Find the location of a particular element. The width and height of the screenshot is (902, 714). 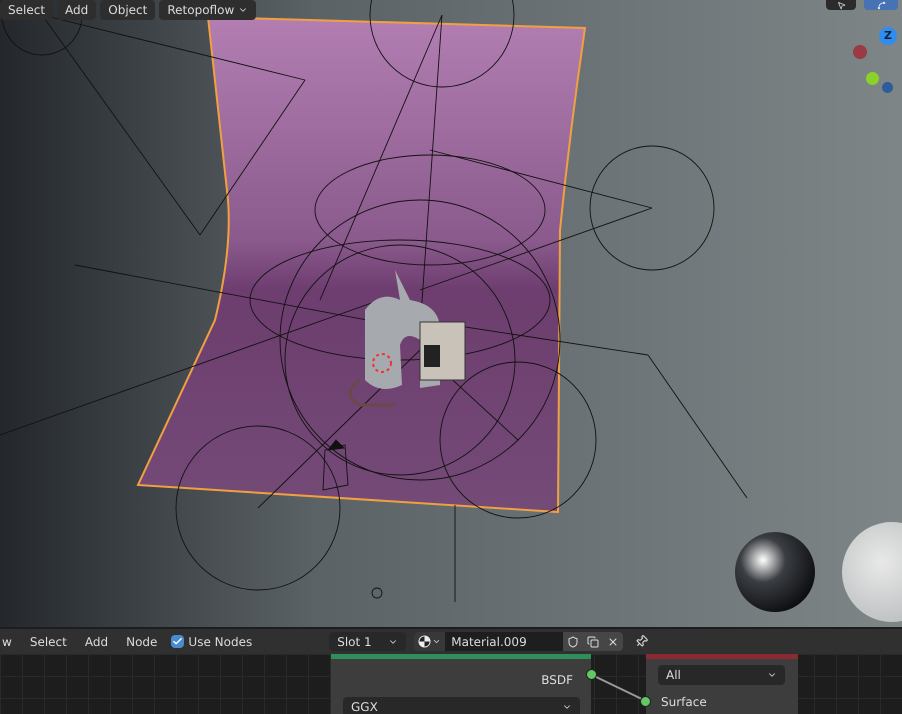

close-icon is located at coordinates (613, 642).